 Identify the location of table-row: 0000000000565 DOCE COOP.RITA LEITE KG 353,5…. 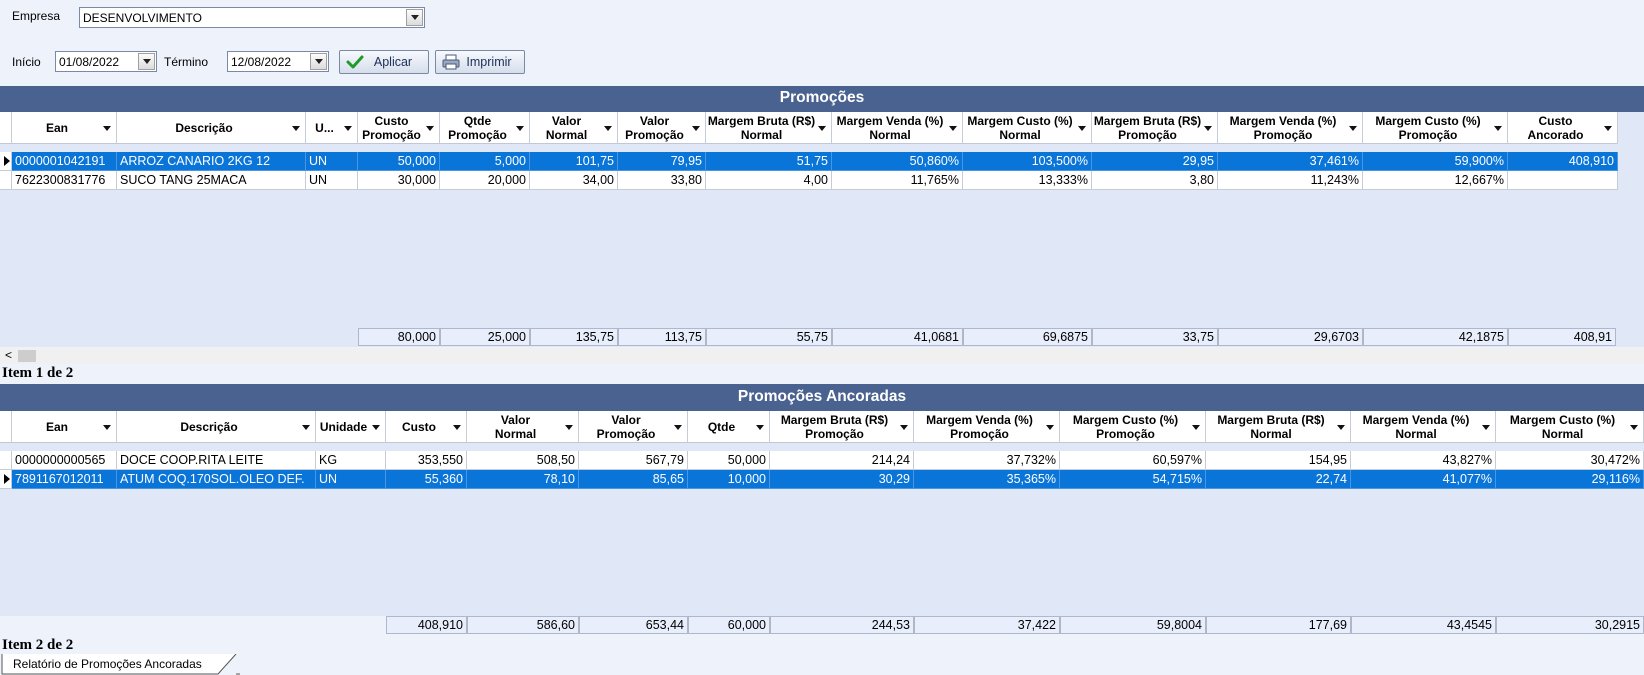
(822, 460).